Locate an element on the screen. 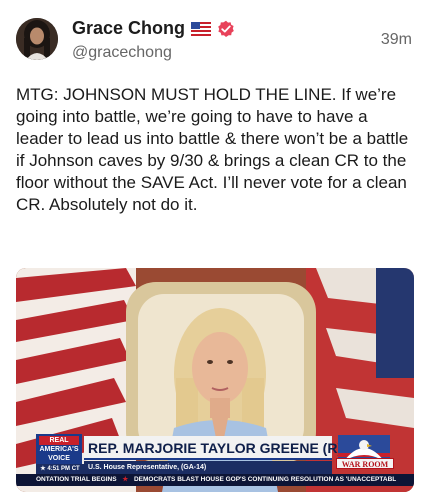 The width and height of the screenshot is (430, 500). network-logo-line2: AMERICA'S is located at coordinates (59, 449).